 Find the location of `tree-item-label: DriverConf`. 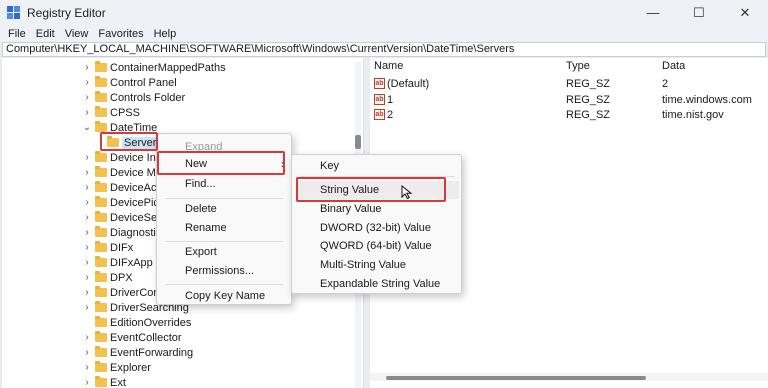

tree-item-label: DriverConf is located at coordinates (136, 292).